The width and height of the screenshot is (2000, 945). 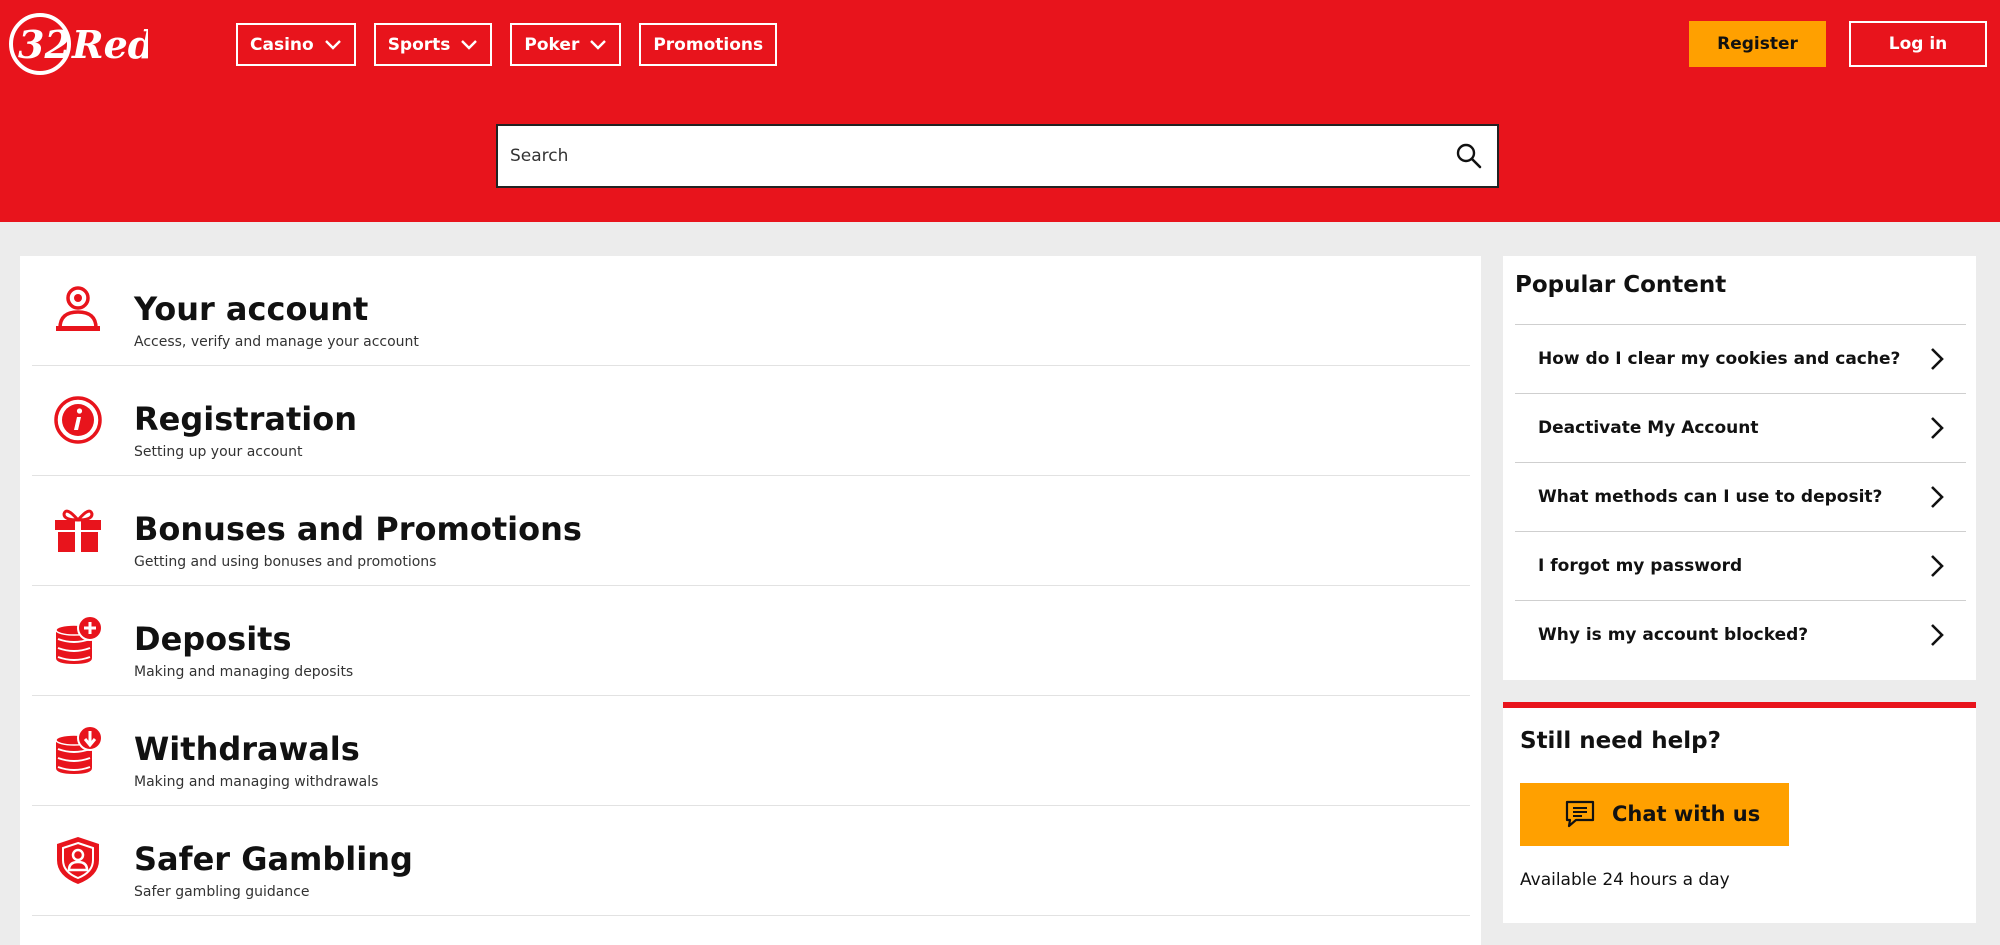 What do you see at coordinates (1620, 741) in the screenshot?
I see `help-title: Still need help?` at bounding box center [1620, 741].